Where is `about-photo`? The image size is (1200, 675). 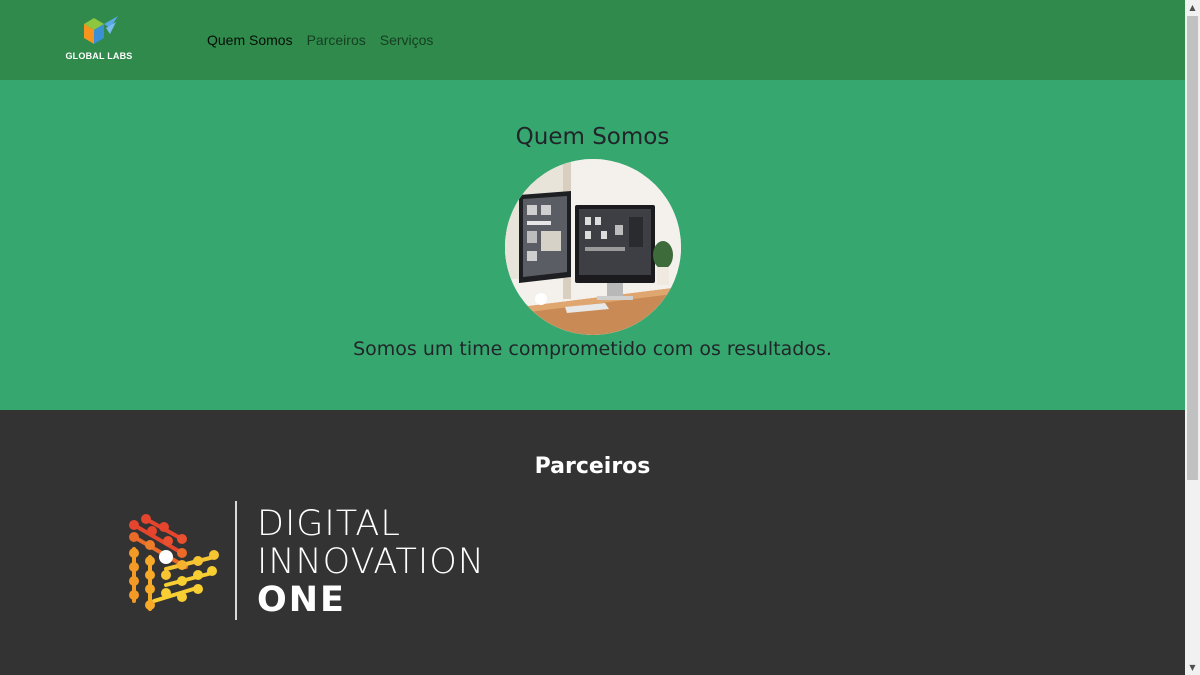 about-photo is located at coordinates (593, 247).